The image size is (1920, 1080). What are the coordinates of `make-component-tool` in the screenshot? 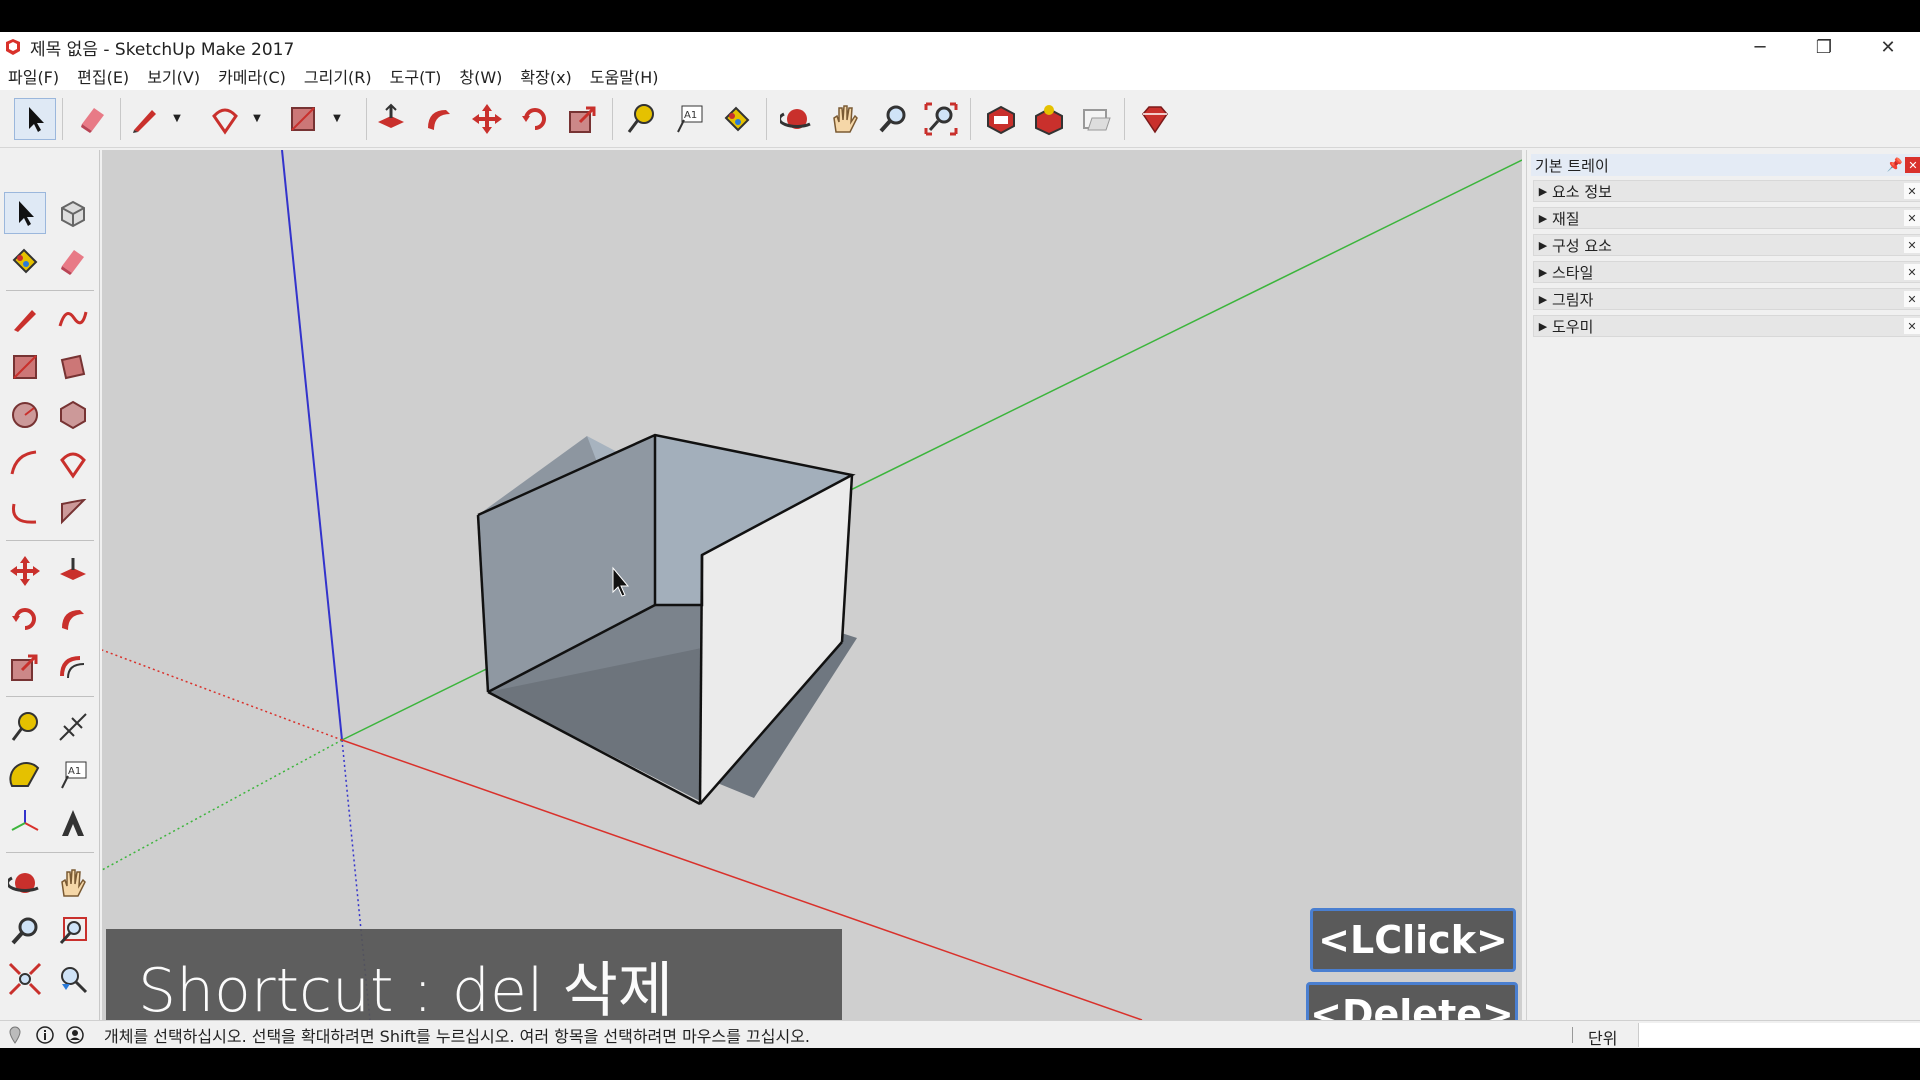 It's located at (73, 213).